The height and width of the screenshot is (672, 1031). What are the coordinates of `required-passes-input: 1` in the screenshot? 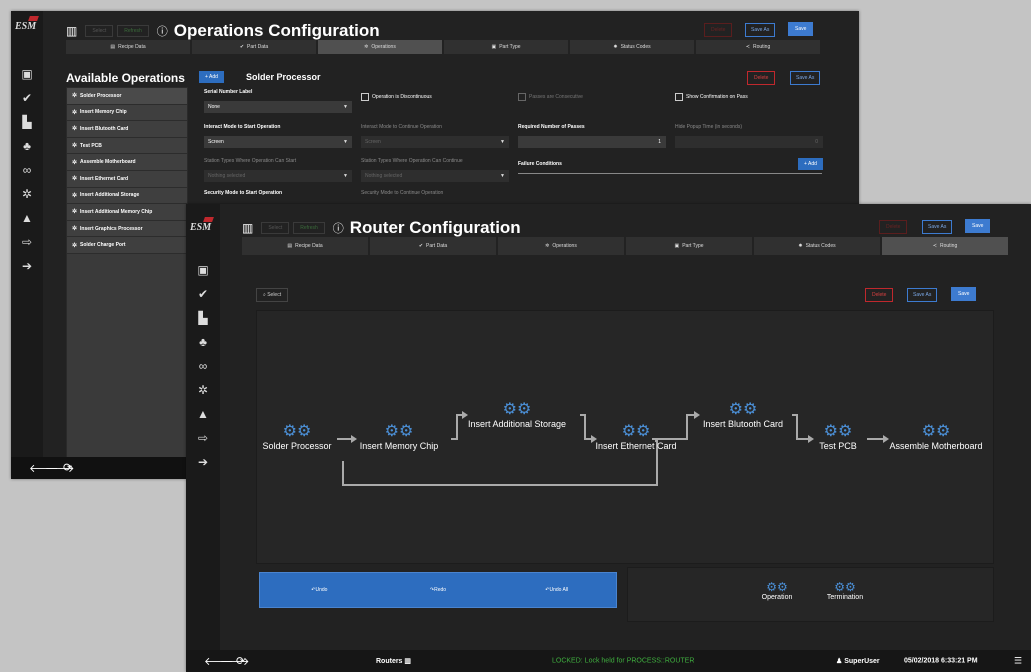 It's located at (592, 142).